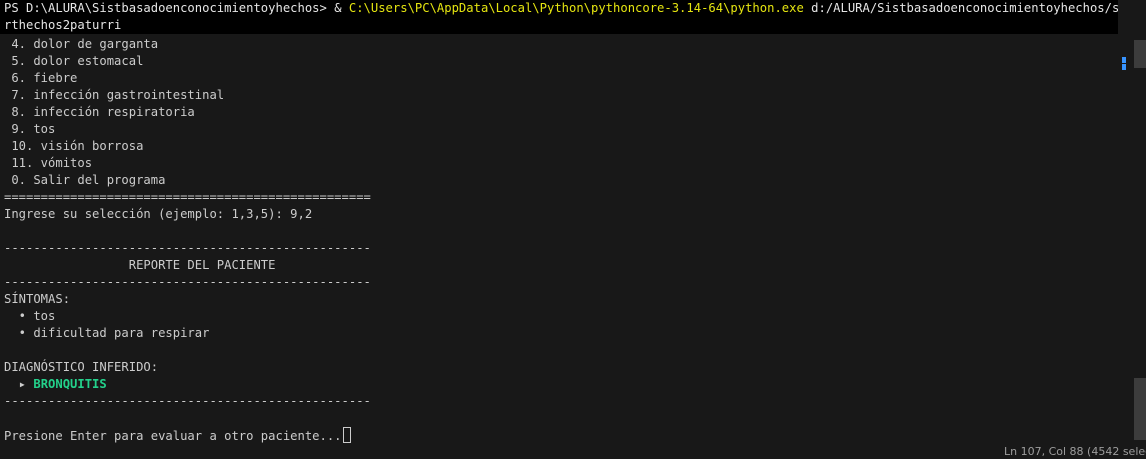 Image resolution: width=1146 pixels, height=459 pixels. I want to click on scrollbar-thumb-lower, so click(1140, 409).